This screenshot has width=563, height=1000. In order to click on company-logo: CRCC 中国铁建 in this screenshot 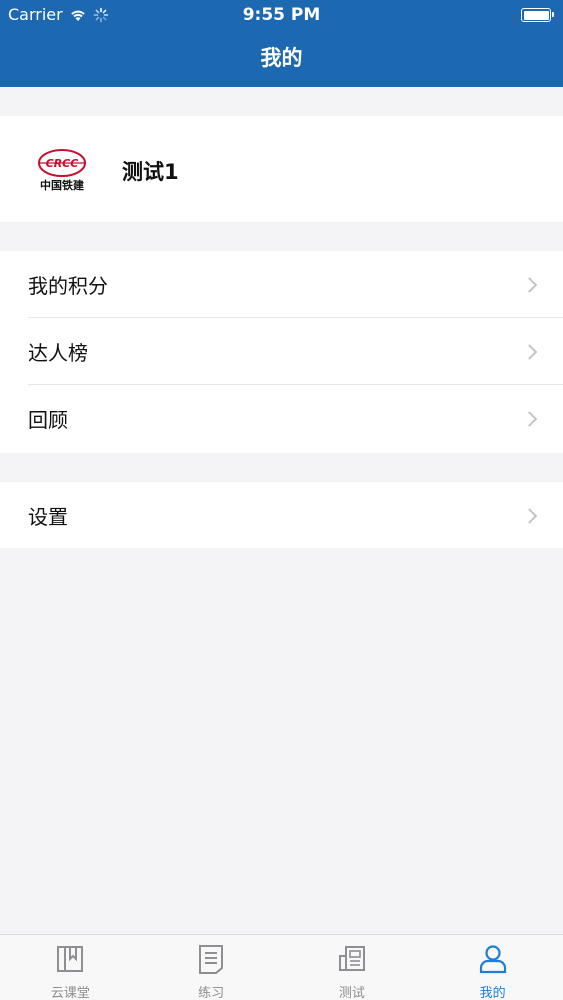, I will do `click(62, 170)`.